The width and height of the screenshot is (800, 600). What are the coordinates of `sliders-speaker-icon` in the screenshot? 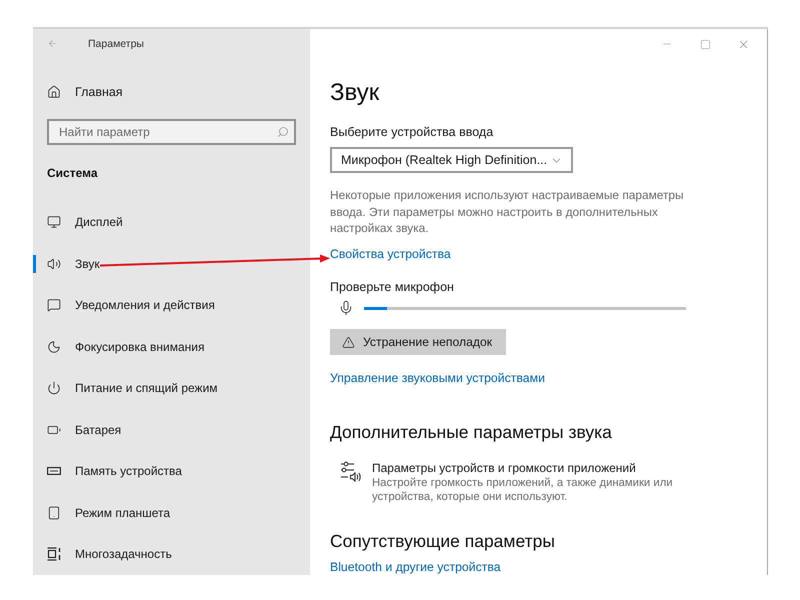 It's located at (351, 471).